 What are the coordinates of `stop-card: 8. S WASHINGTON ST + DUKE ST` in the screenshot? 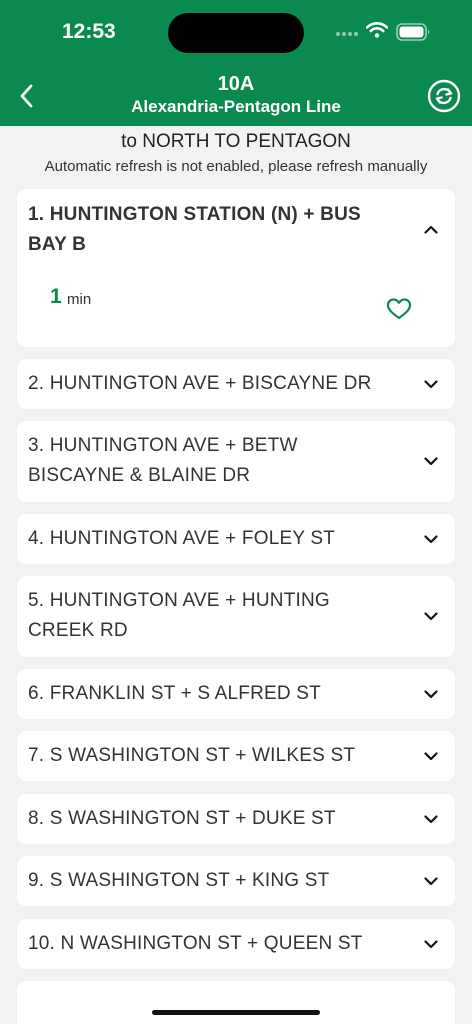 It's located at (236, 819).